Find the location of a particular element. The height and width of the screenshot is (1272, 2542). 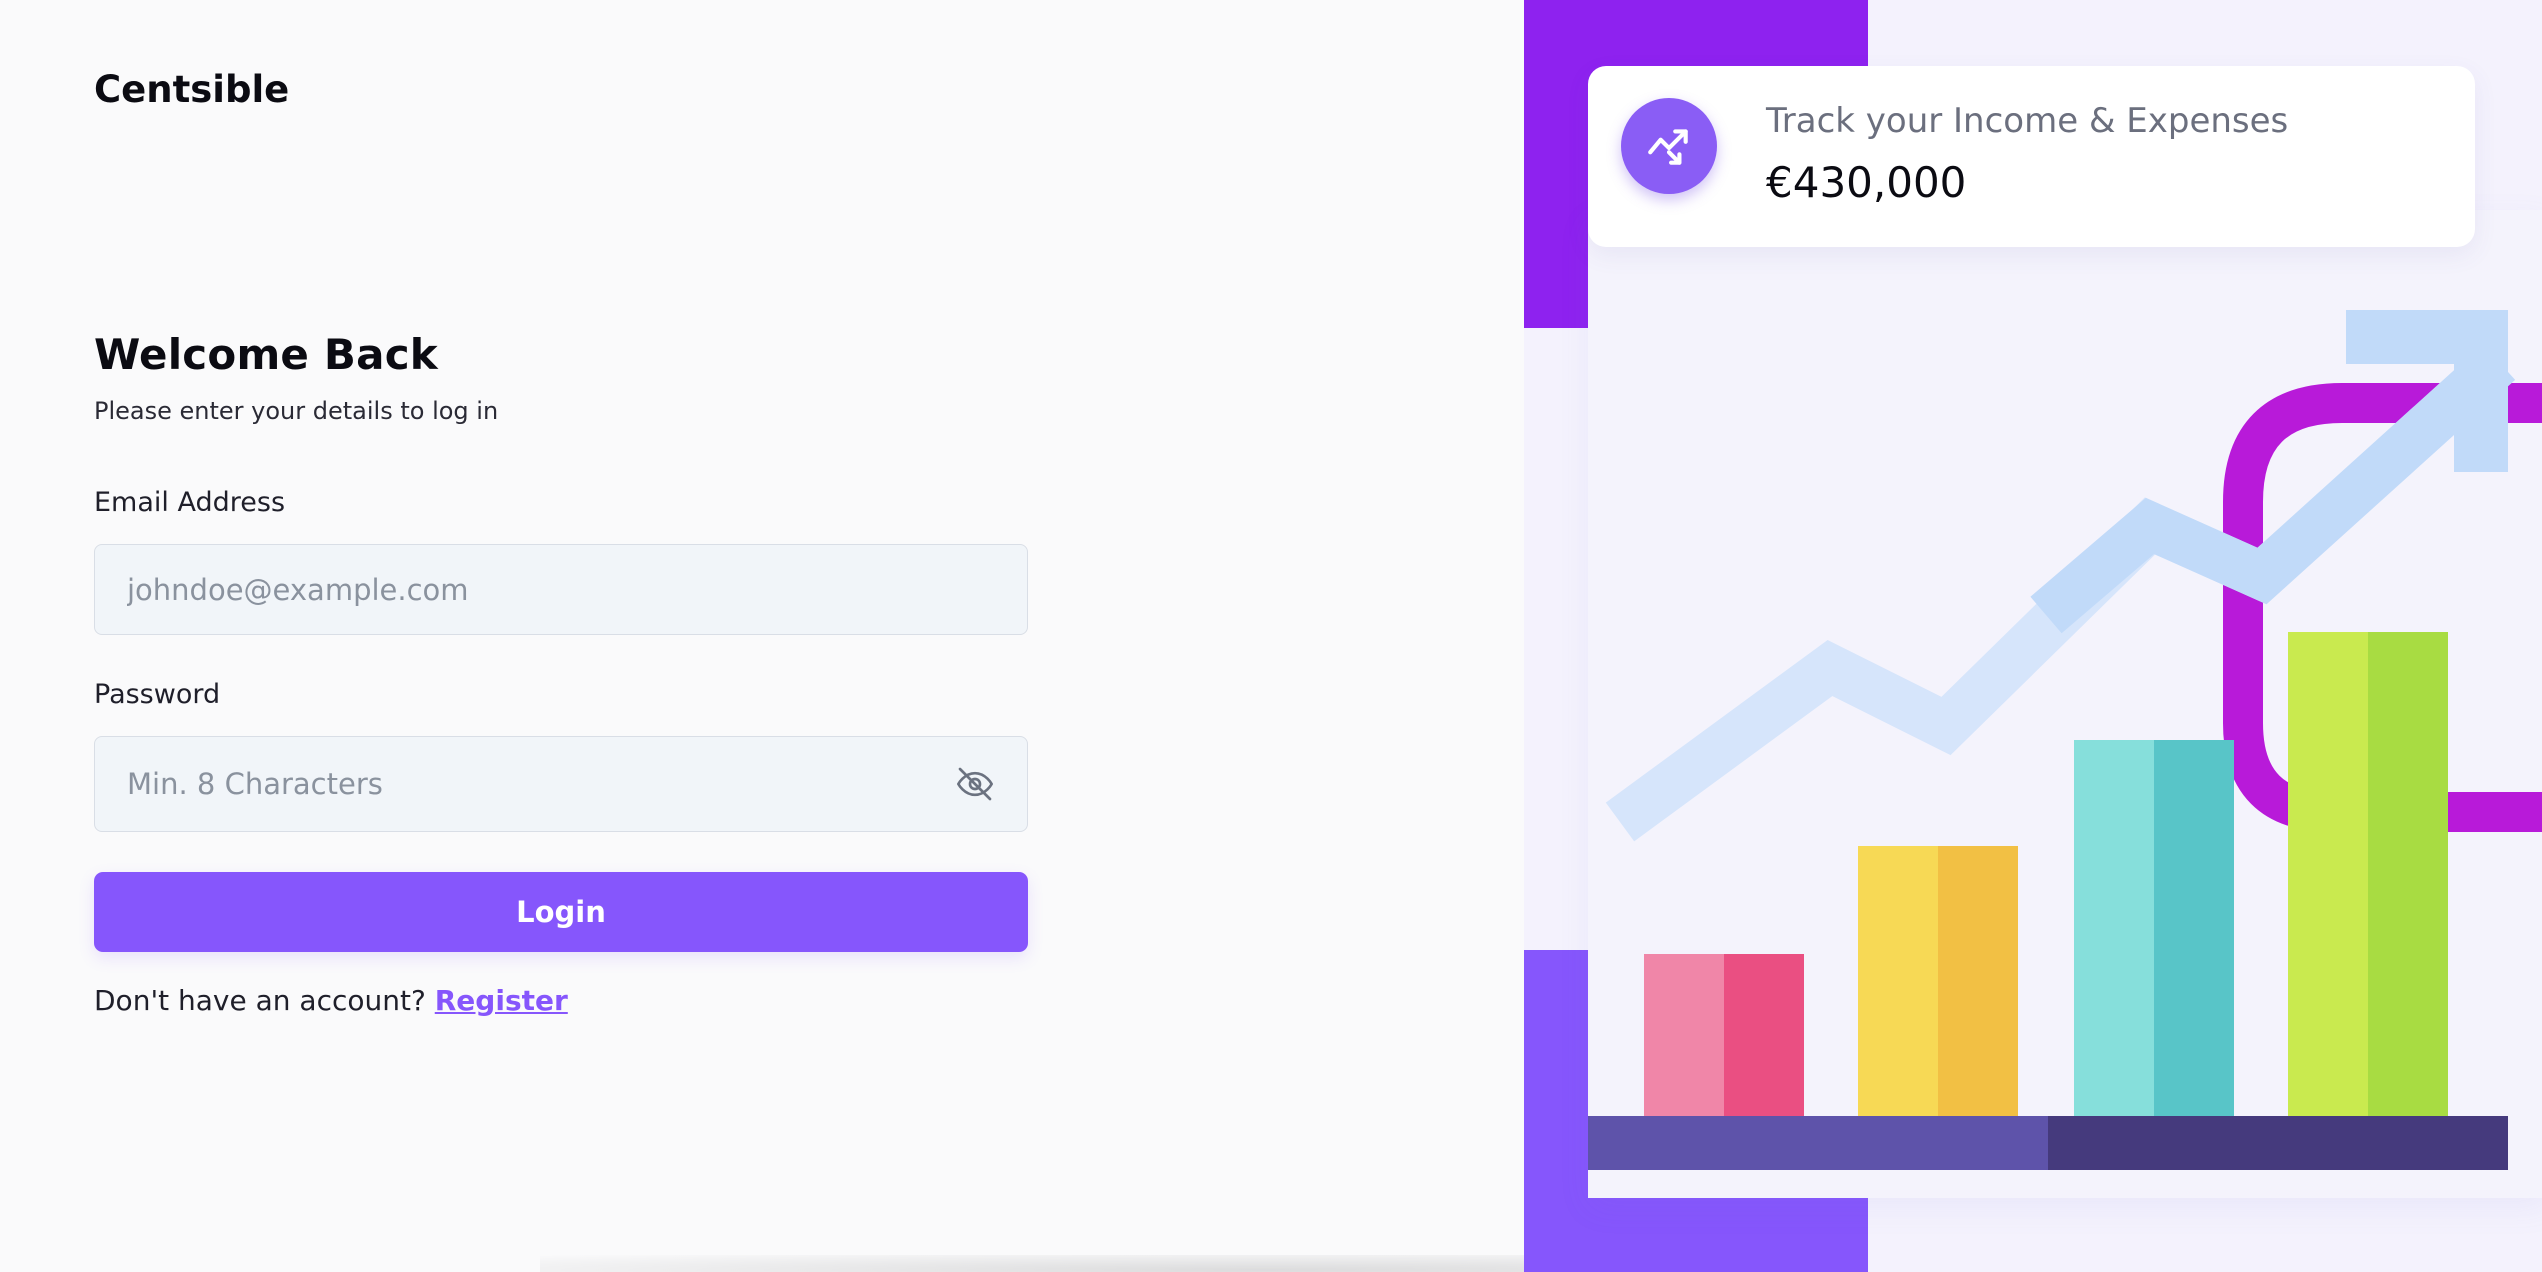

email-label: Email Address is located at coordinates (190, 502).